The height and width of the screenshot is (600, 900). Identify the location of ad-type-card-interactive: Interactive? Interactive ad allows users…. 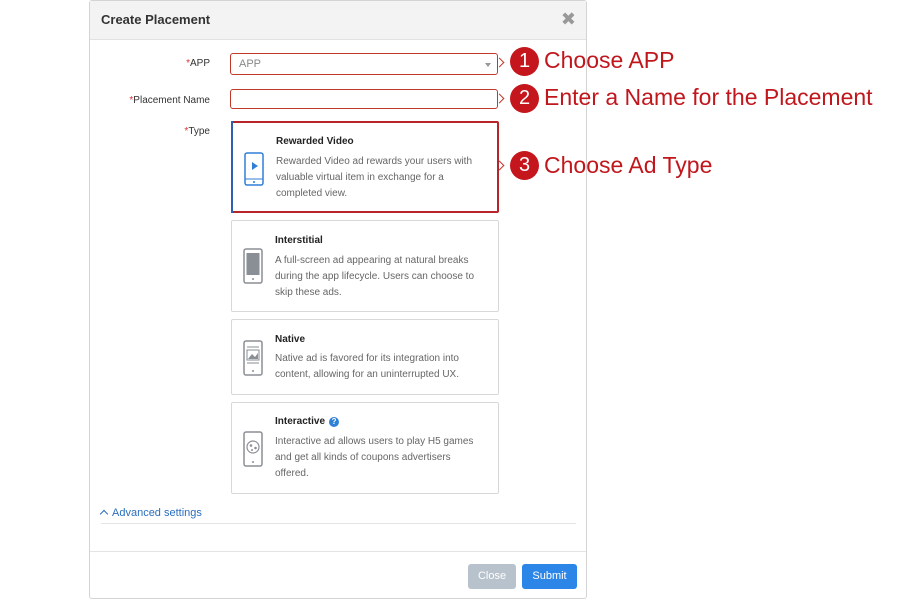
(365, 448).